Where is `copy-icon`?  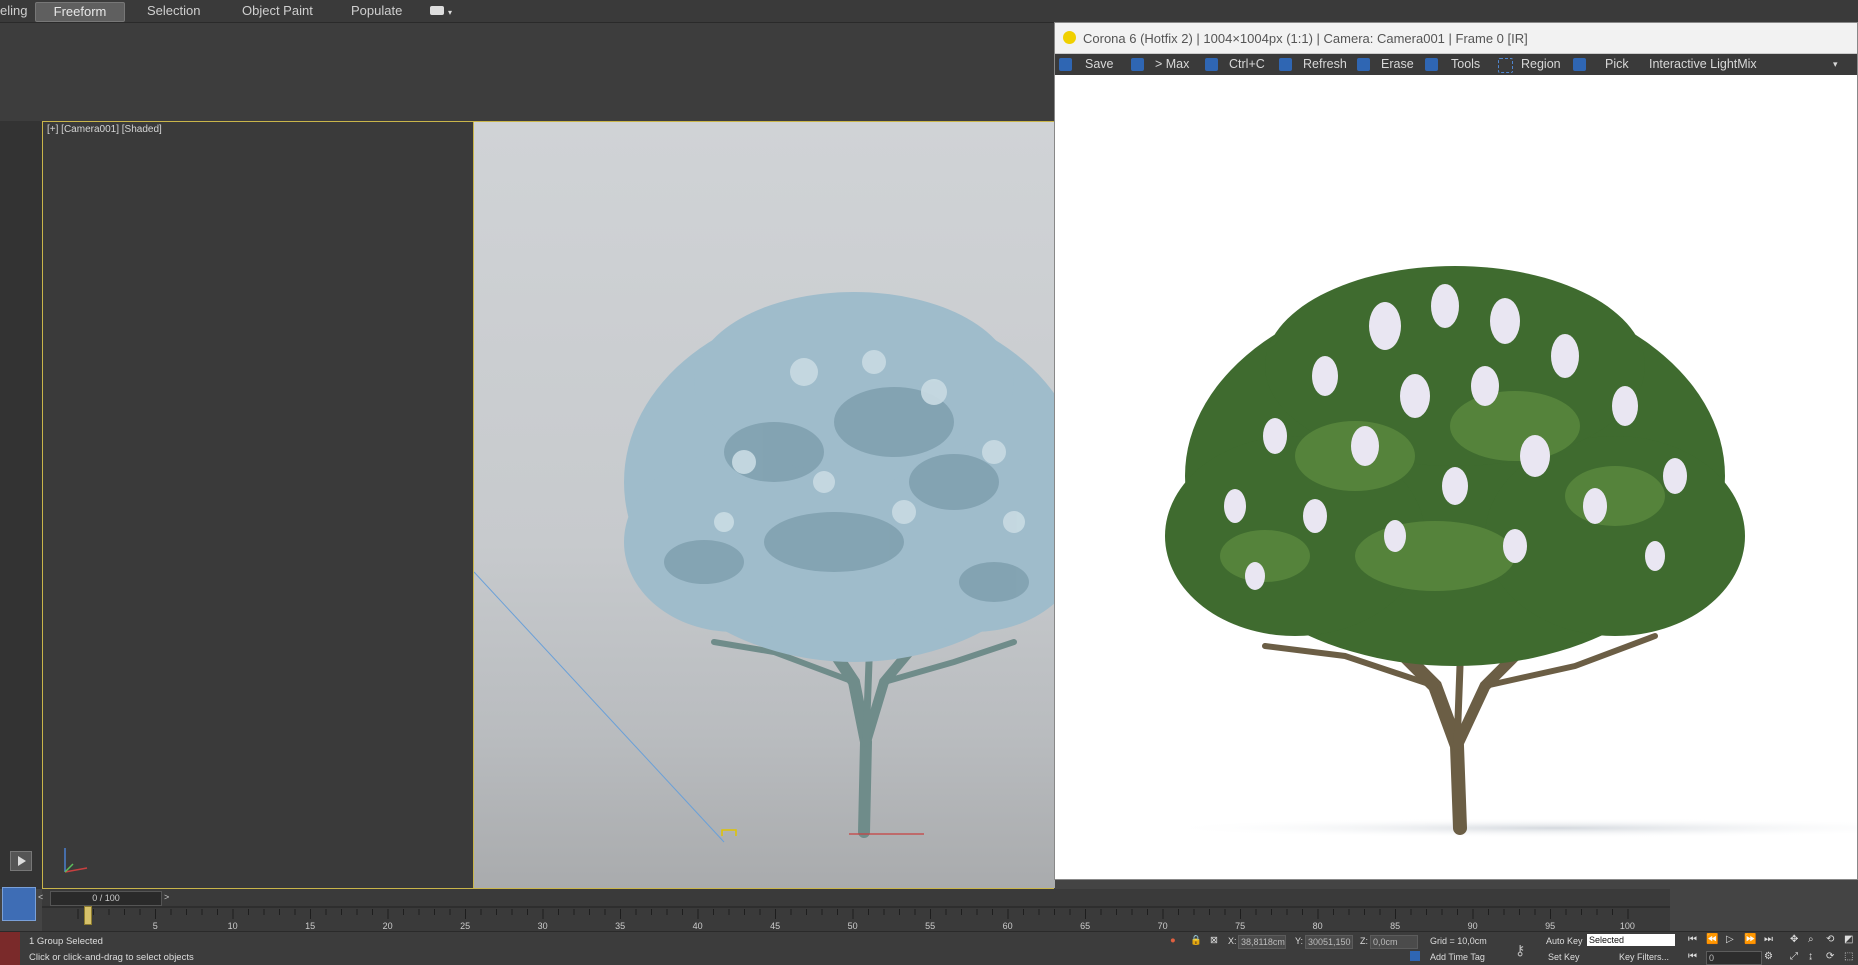
copy-icon is located at coordinates (1211, 64).